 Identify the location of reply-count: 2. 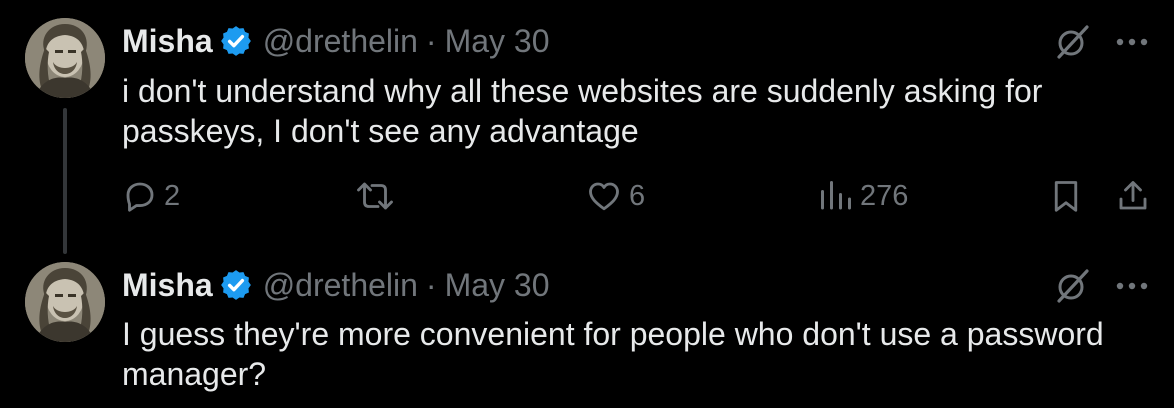
(172, 195).